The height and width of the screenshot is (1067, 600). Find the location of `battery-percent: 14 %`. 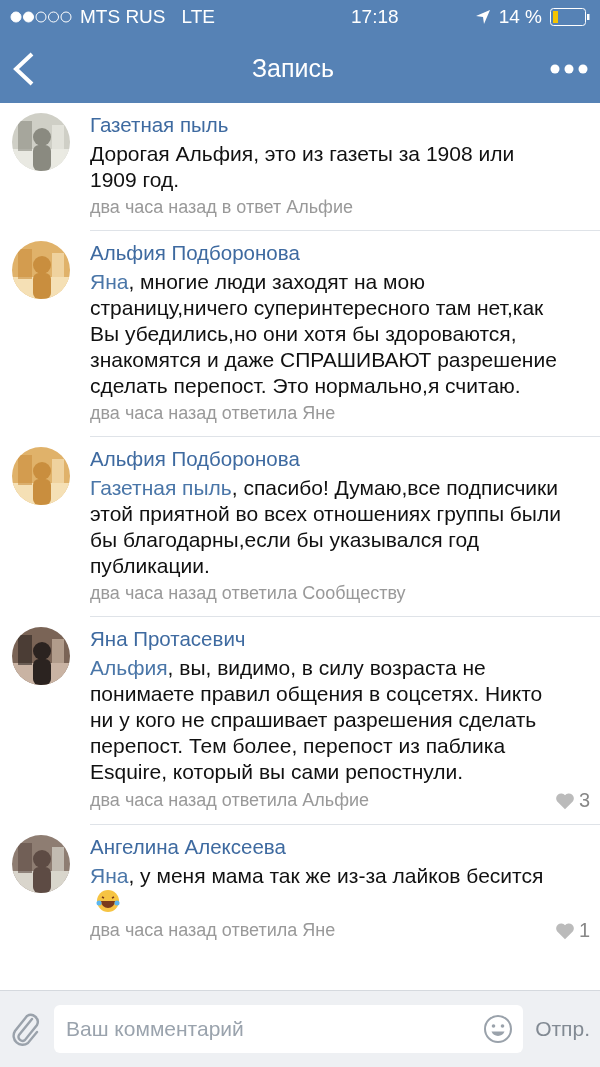

battery-percent: 14 % is located at coordinates (520, 17).